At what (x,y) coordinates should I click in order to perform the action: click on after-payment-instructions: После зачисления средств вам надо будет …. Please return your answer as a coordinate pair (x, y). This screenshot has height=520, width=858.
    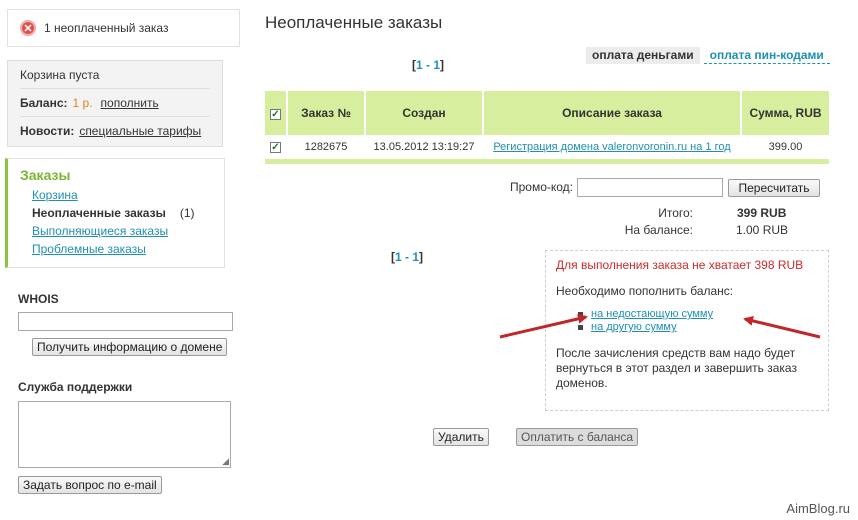
    Looking at the image, I should click on (676, 368).